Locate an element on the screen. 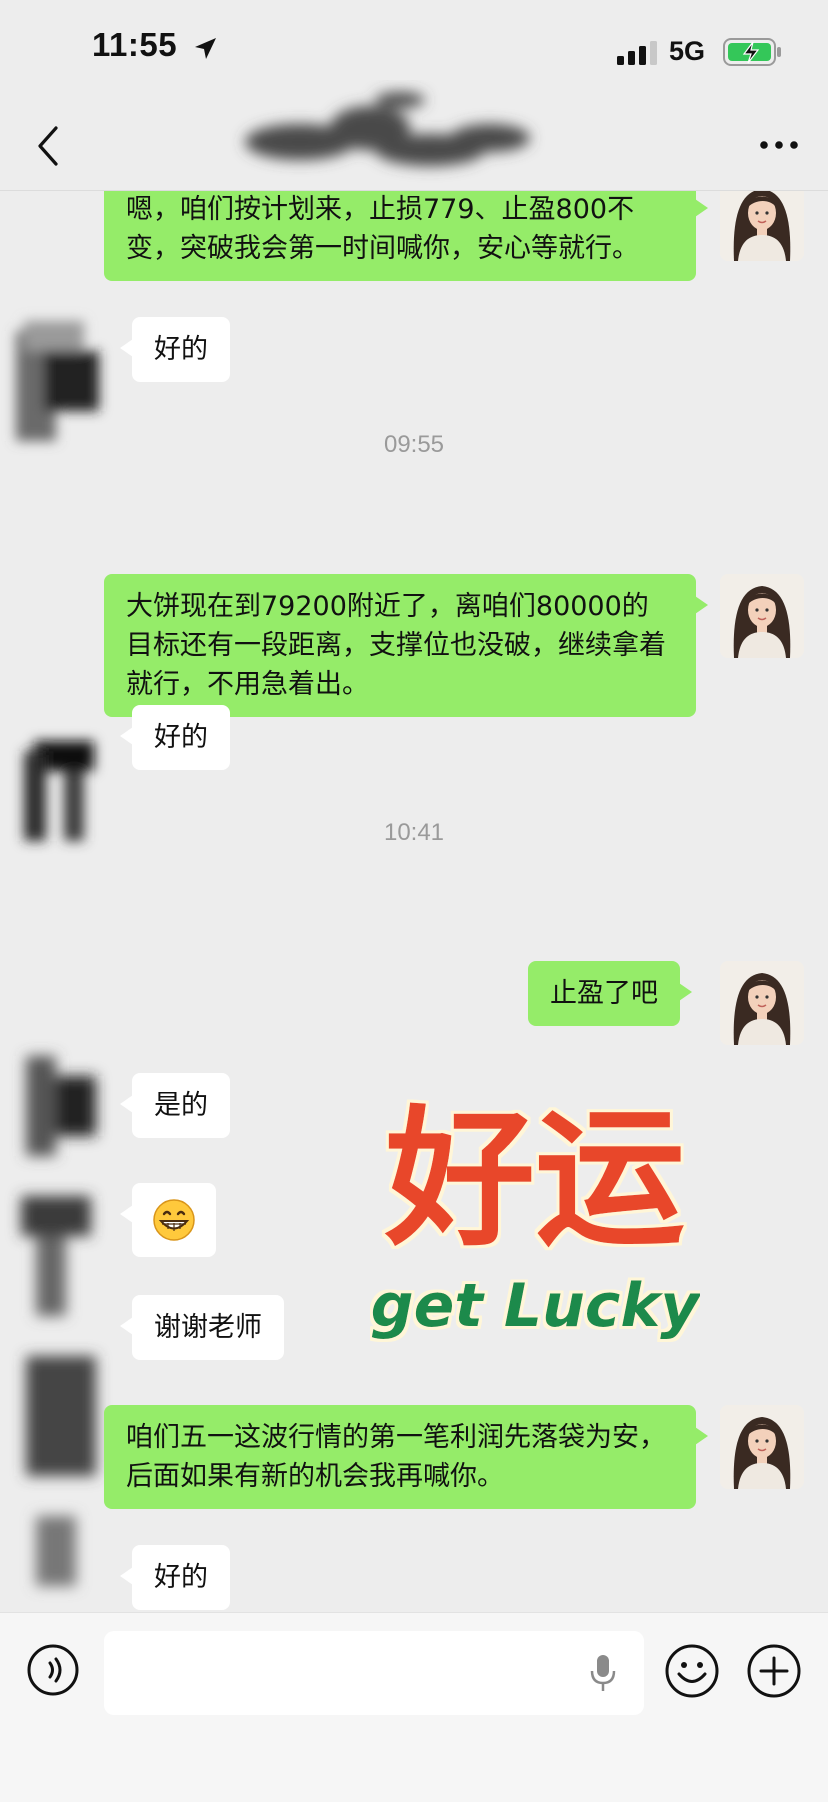 This screenshot has width=828, height=1802. message-bubble-incoming: 是的 is located at coordinates (175, 1105).